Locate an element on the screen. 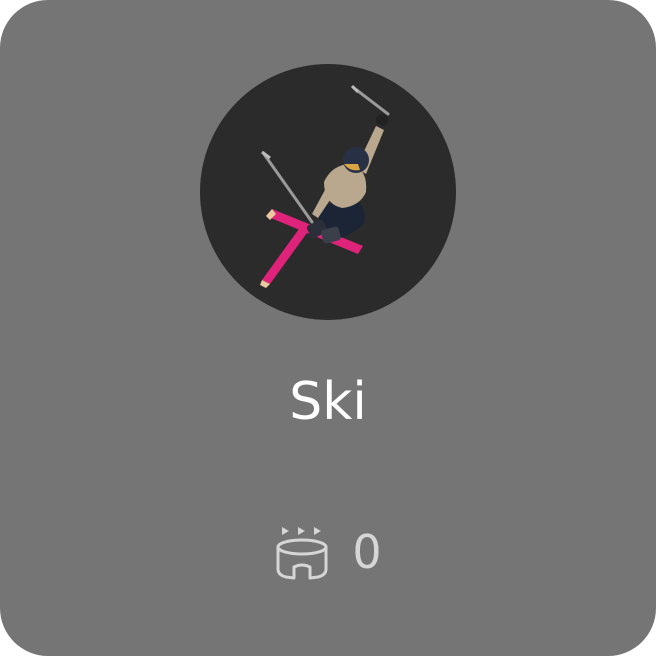 This screenshot has width=656, height=656. stadium-icon is located at coordinates (302, 553).